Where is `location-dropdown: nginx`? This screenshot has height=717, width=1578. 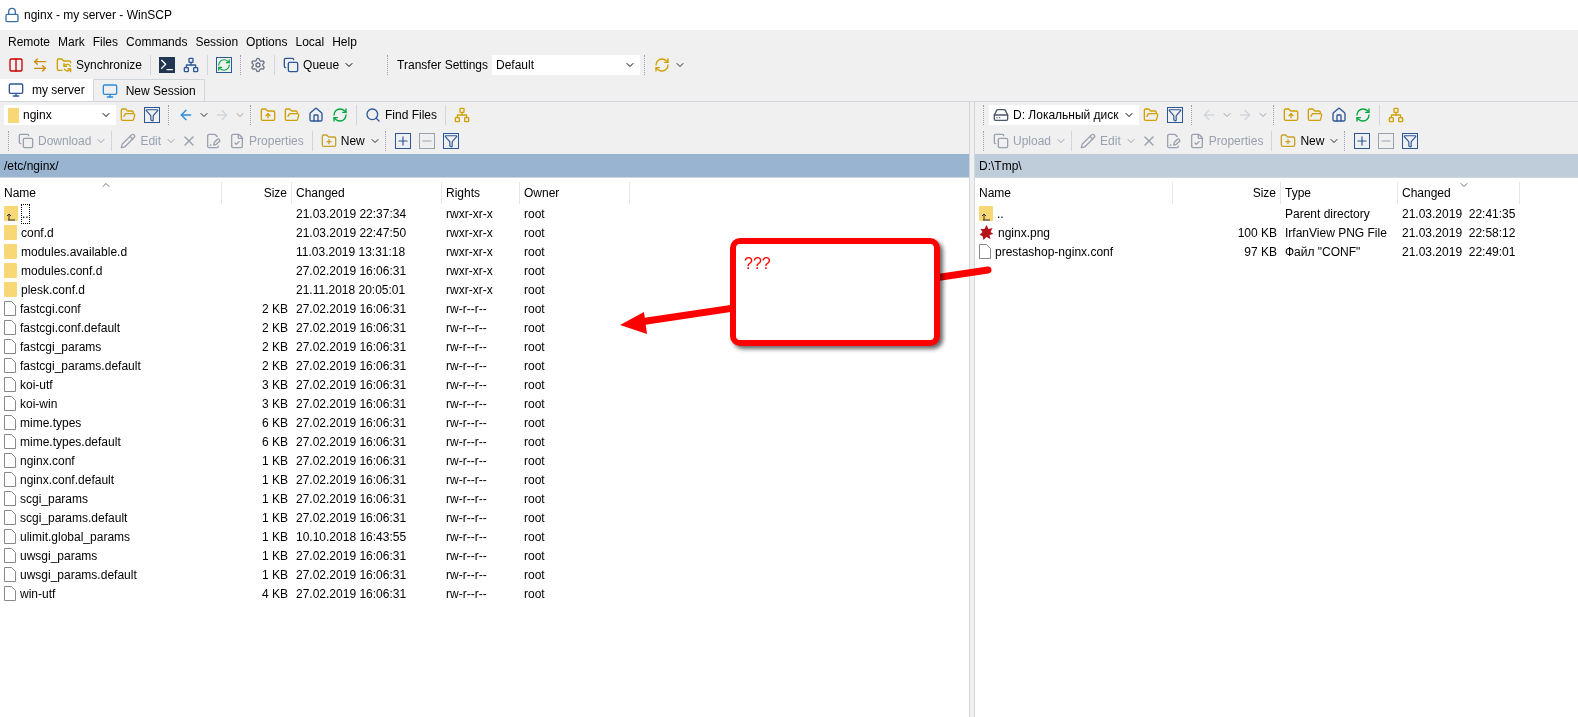 location-dropdown: nginx is located at coordinates (60, 115).